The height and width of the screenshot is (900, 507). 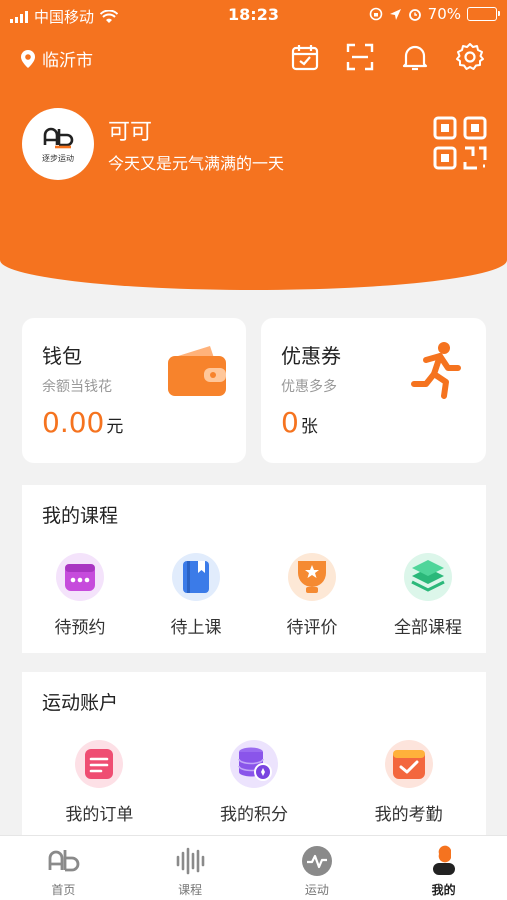 I want to click on my-orders: 我的订单, so click(x=99, y=781).